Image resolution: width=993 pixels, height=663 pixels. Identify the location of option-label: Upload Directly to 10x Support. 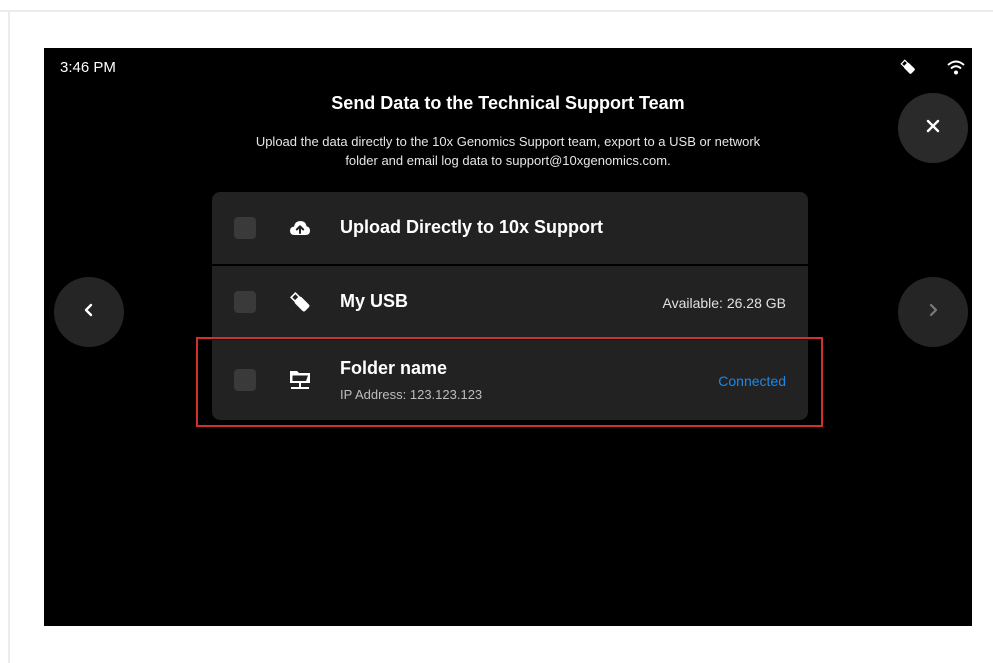
(472, 227).